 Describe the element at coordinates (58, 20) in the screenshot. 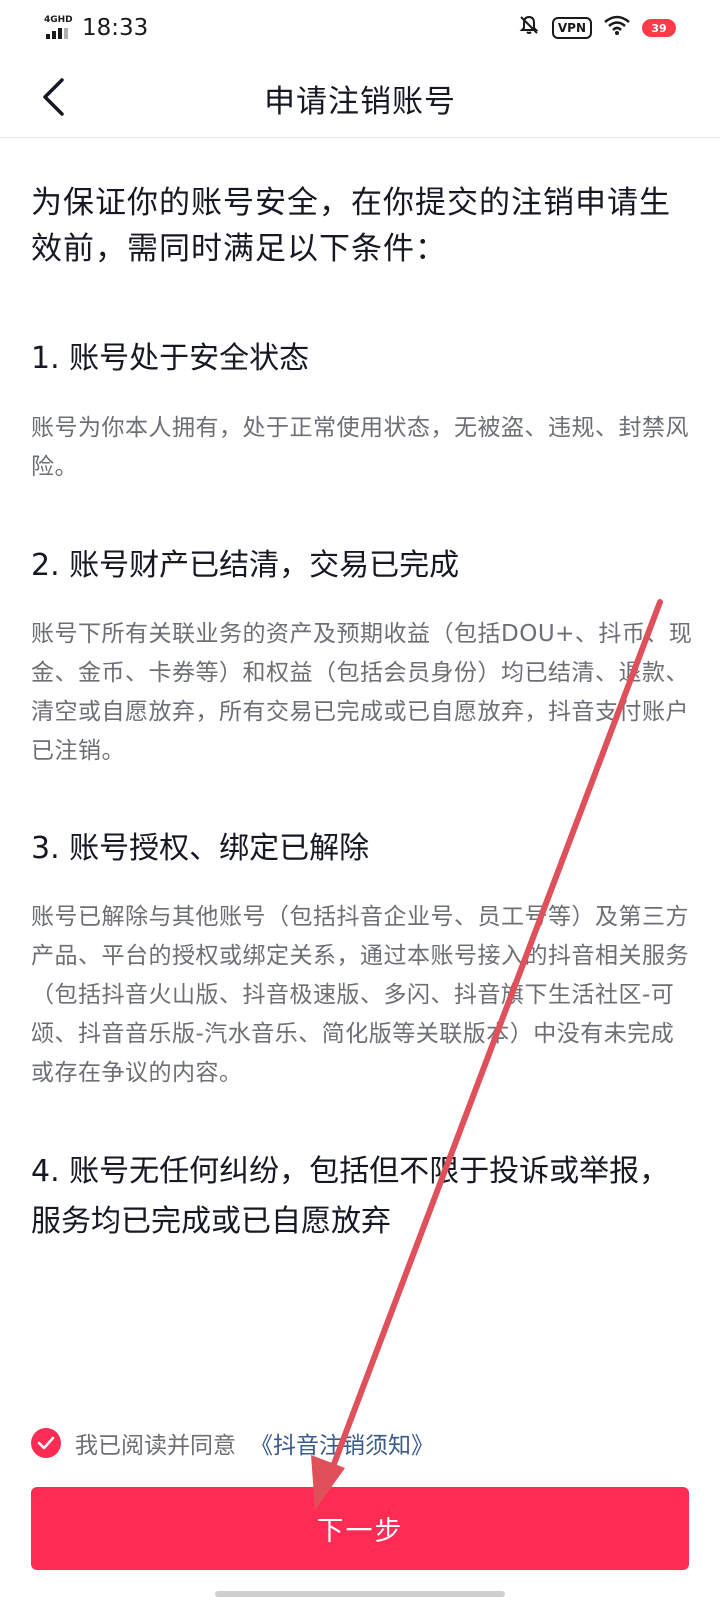

I see `network-type: 4GHD` at that location.